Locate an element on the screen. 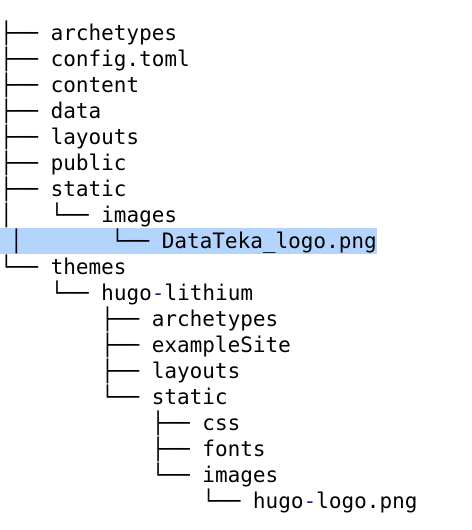  tree-row: └── themes is located at coordinates (63, 267).